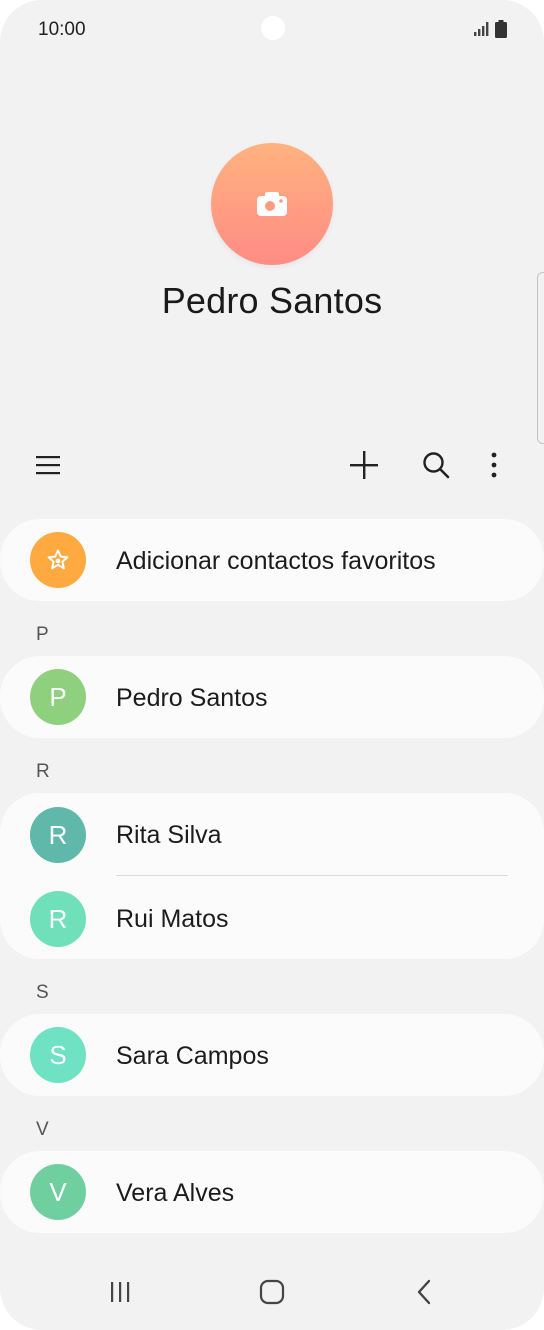 Image resolution: width=544 pixels, height=1330 pixels. What do you see at coordinates (272, 919) in the screenshot?
I see `contact-row-rui-matos: R Rui Matos` at bounding box center [272, 919].